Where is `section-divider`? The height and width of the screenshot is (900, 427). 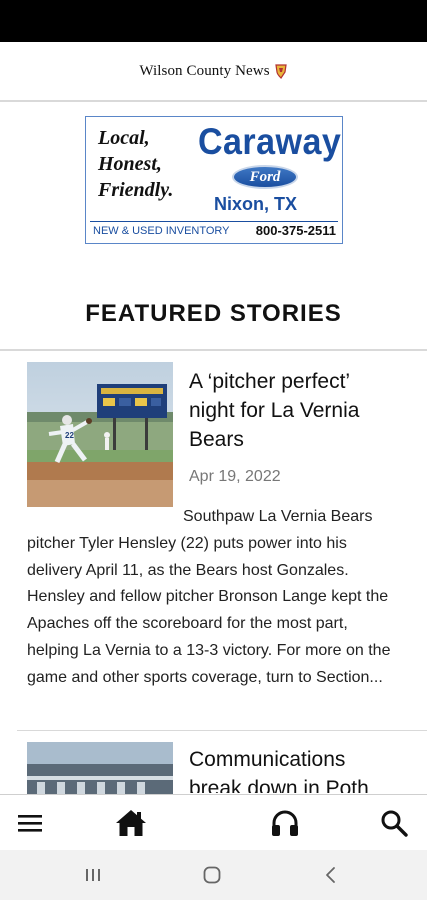 section-divider is located at coordinates (213, 350).